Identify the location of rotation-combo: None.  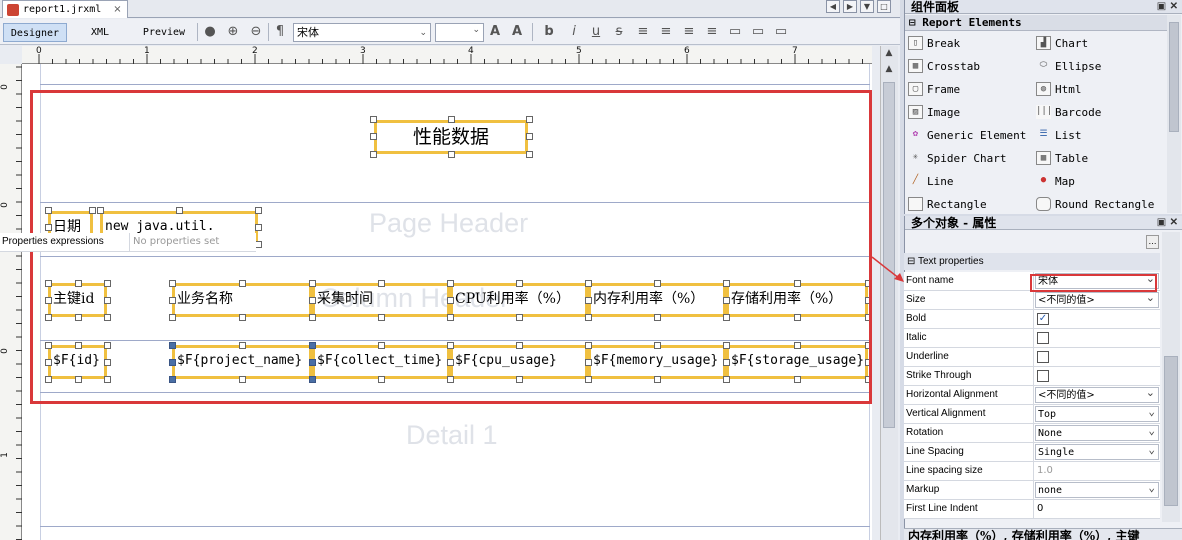
(1097, 433).